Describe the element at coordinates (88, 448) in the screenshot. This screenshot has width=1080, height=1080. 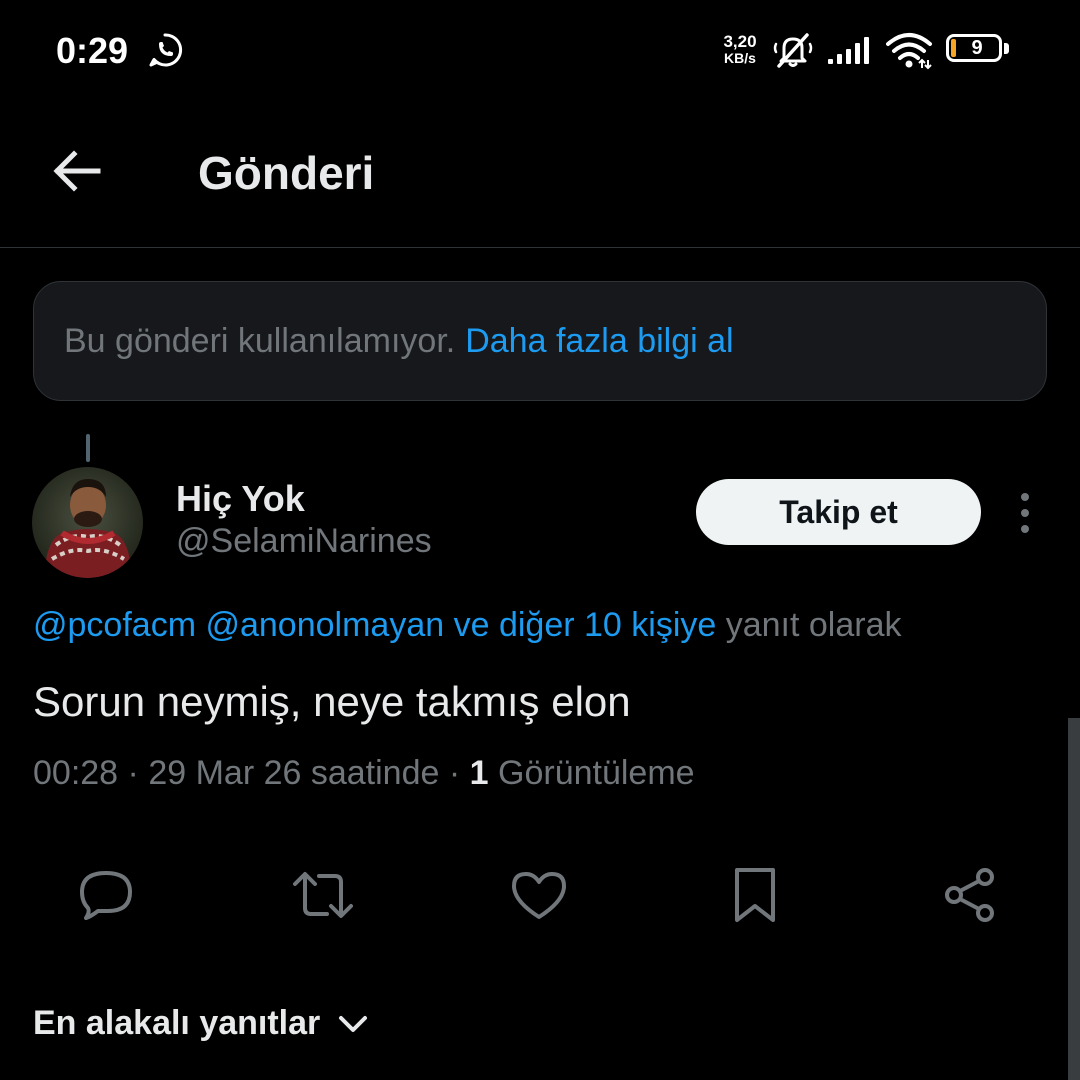
I see `thread-connector-line` at that location.